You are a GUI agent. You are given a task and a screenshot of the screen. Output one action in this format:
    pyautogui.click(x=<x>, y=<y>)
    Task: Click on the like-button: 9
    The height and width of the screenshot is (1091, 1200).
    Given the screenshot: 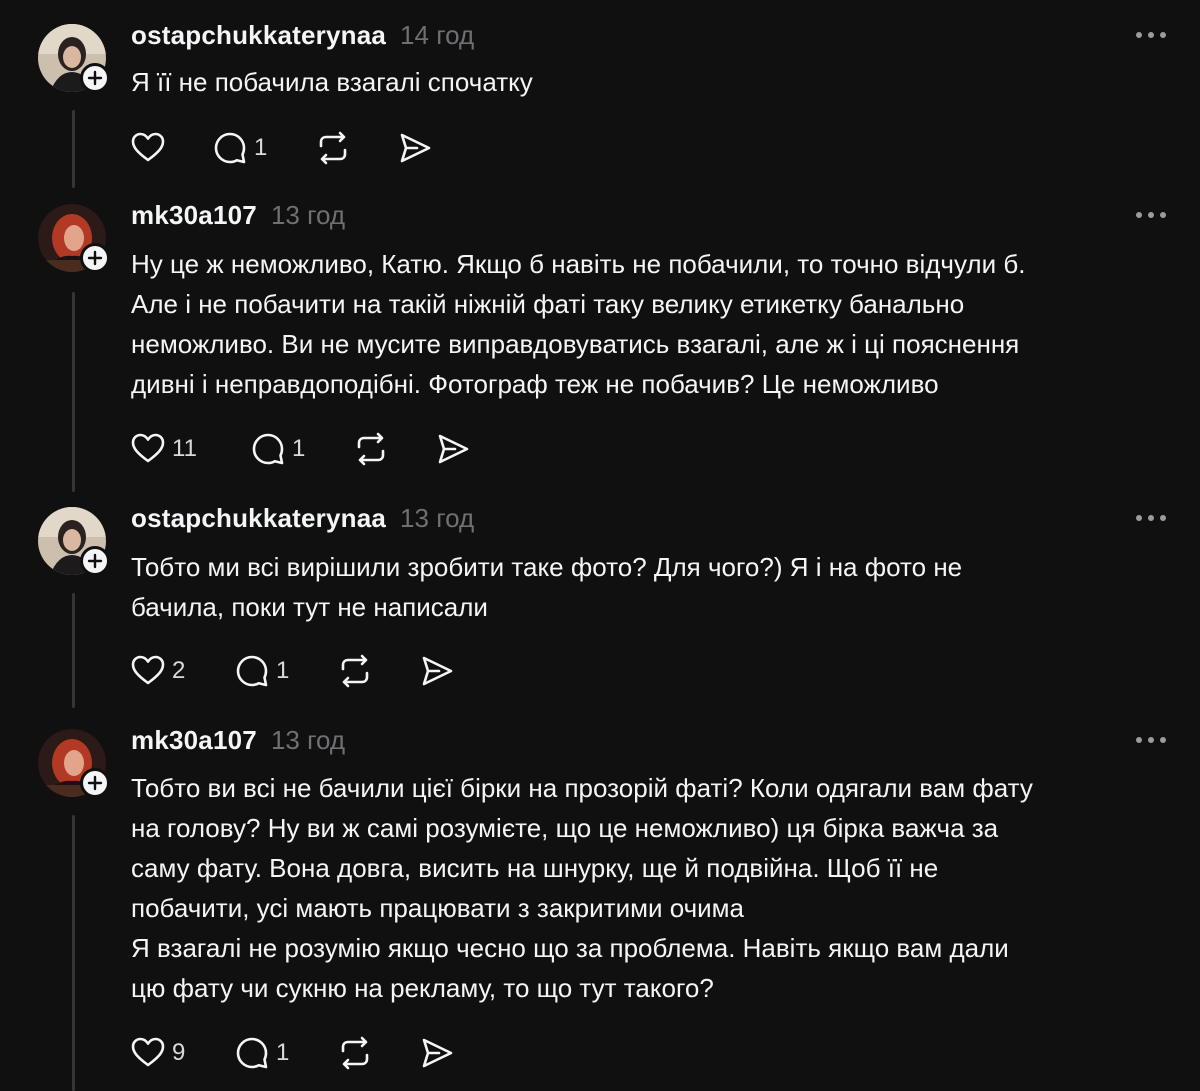 What is the action you would take?
    pyautogui.click(x=182, y=1053)
    